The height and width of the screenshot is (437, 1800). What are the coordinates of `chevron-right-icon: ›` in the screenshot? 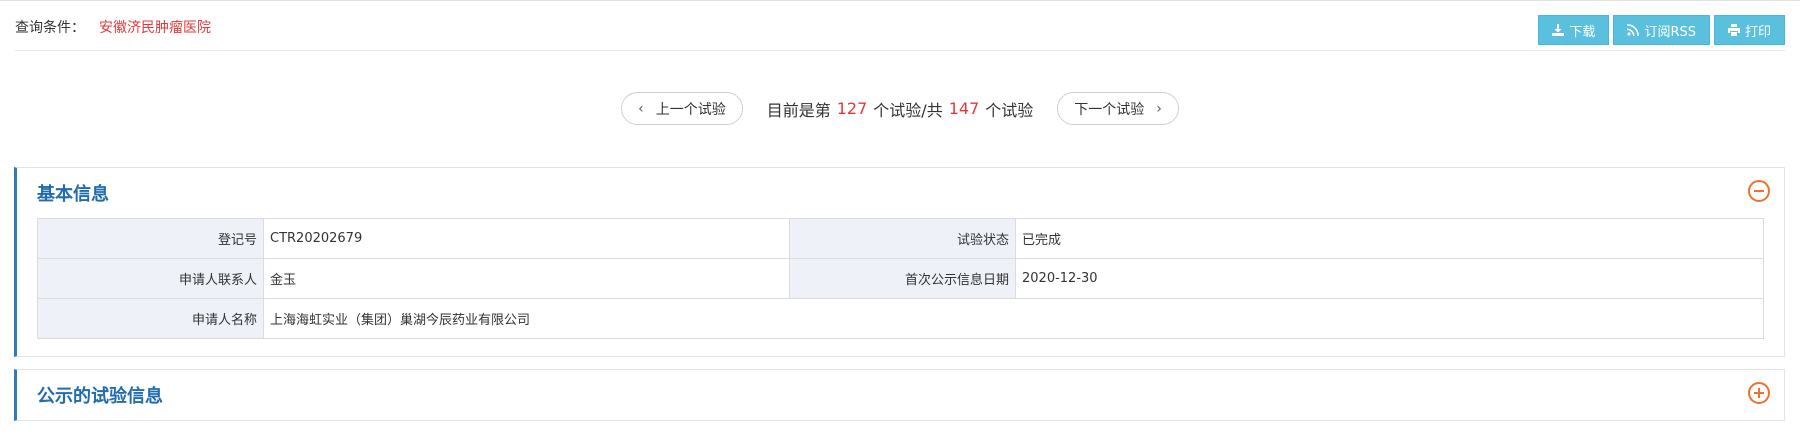 It's located at (1159, 108).